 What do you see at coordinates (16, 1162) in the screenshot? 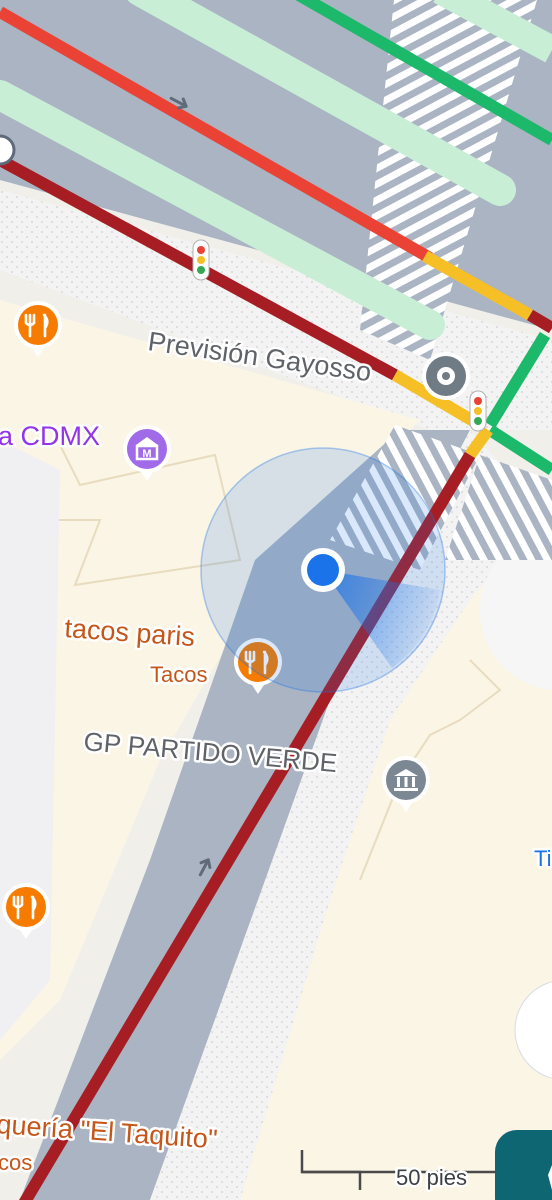
I see `label-taqueria-category: cos` at bounding box center [16, 1162].